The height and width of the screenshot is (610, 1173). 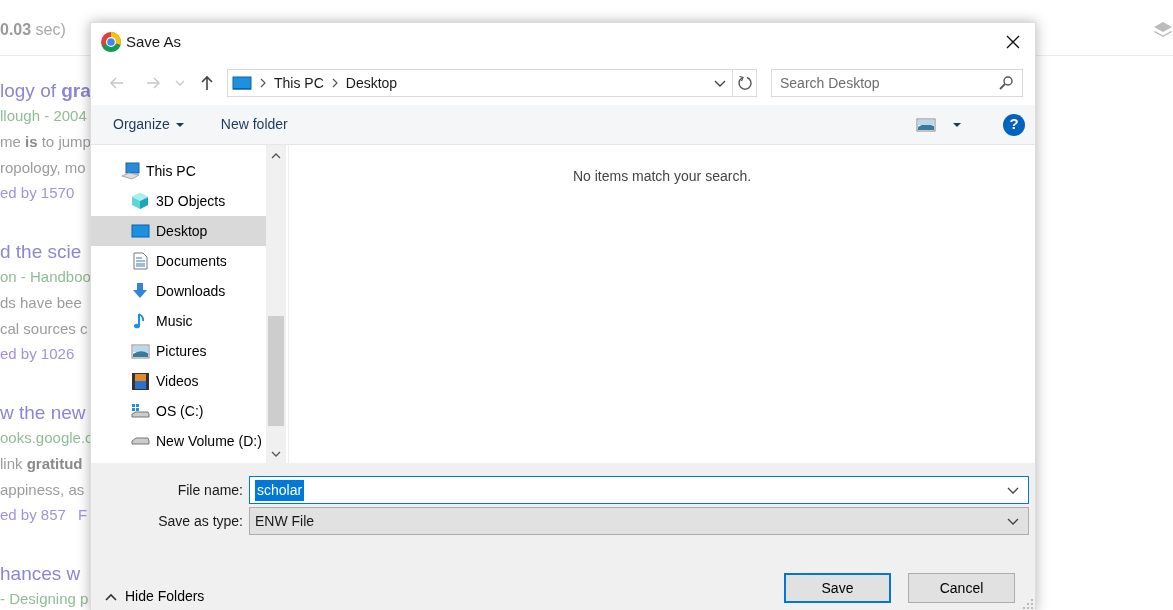 What do you see at coordinates (837, 588) in the screenshot?
I see `save-button: Save` at bounding box center [837, 588].